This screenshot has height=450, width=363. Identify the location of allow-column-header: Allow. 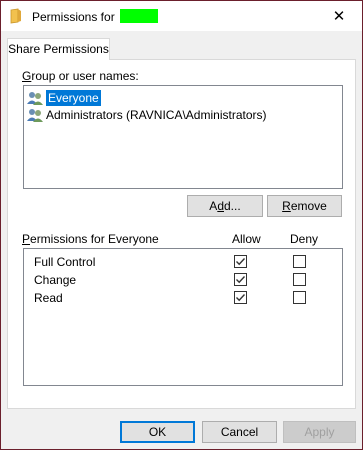
(246, 239).